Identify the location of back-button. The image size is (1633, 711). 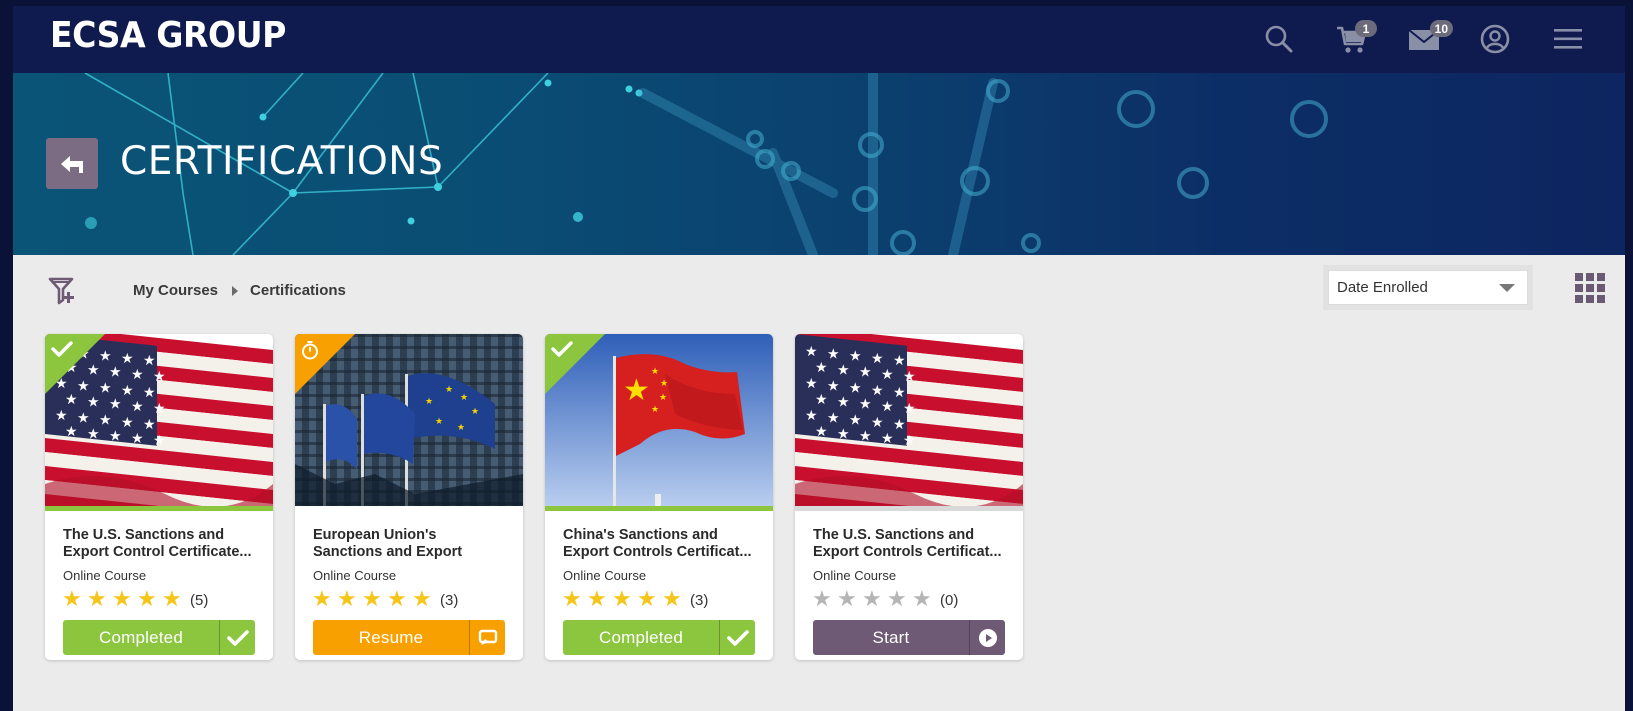
(72, 163).